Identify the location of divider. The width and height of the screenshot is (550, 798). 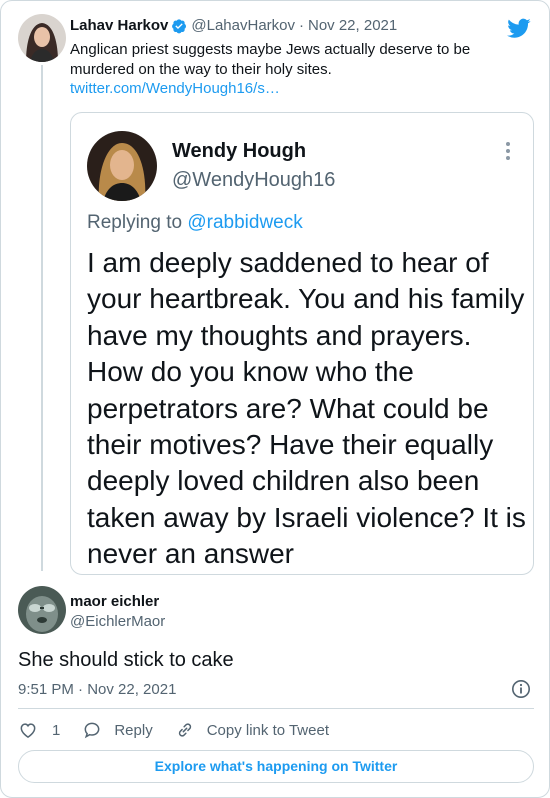
(276, 708).